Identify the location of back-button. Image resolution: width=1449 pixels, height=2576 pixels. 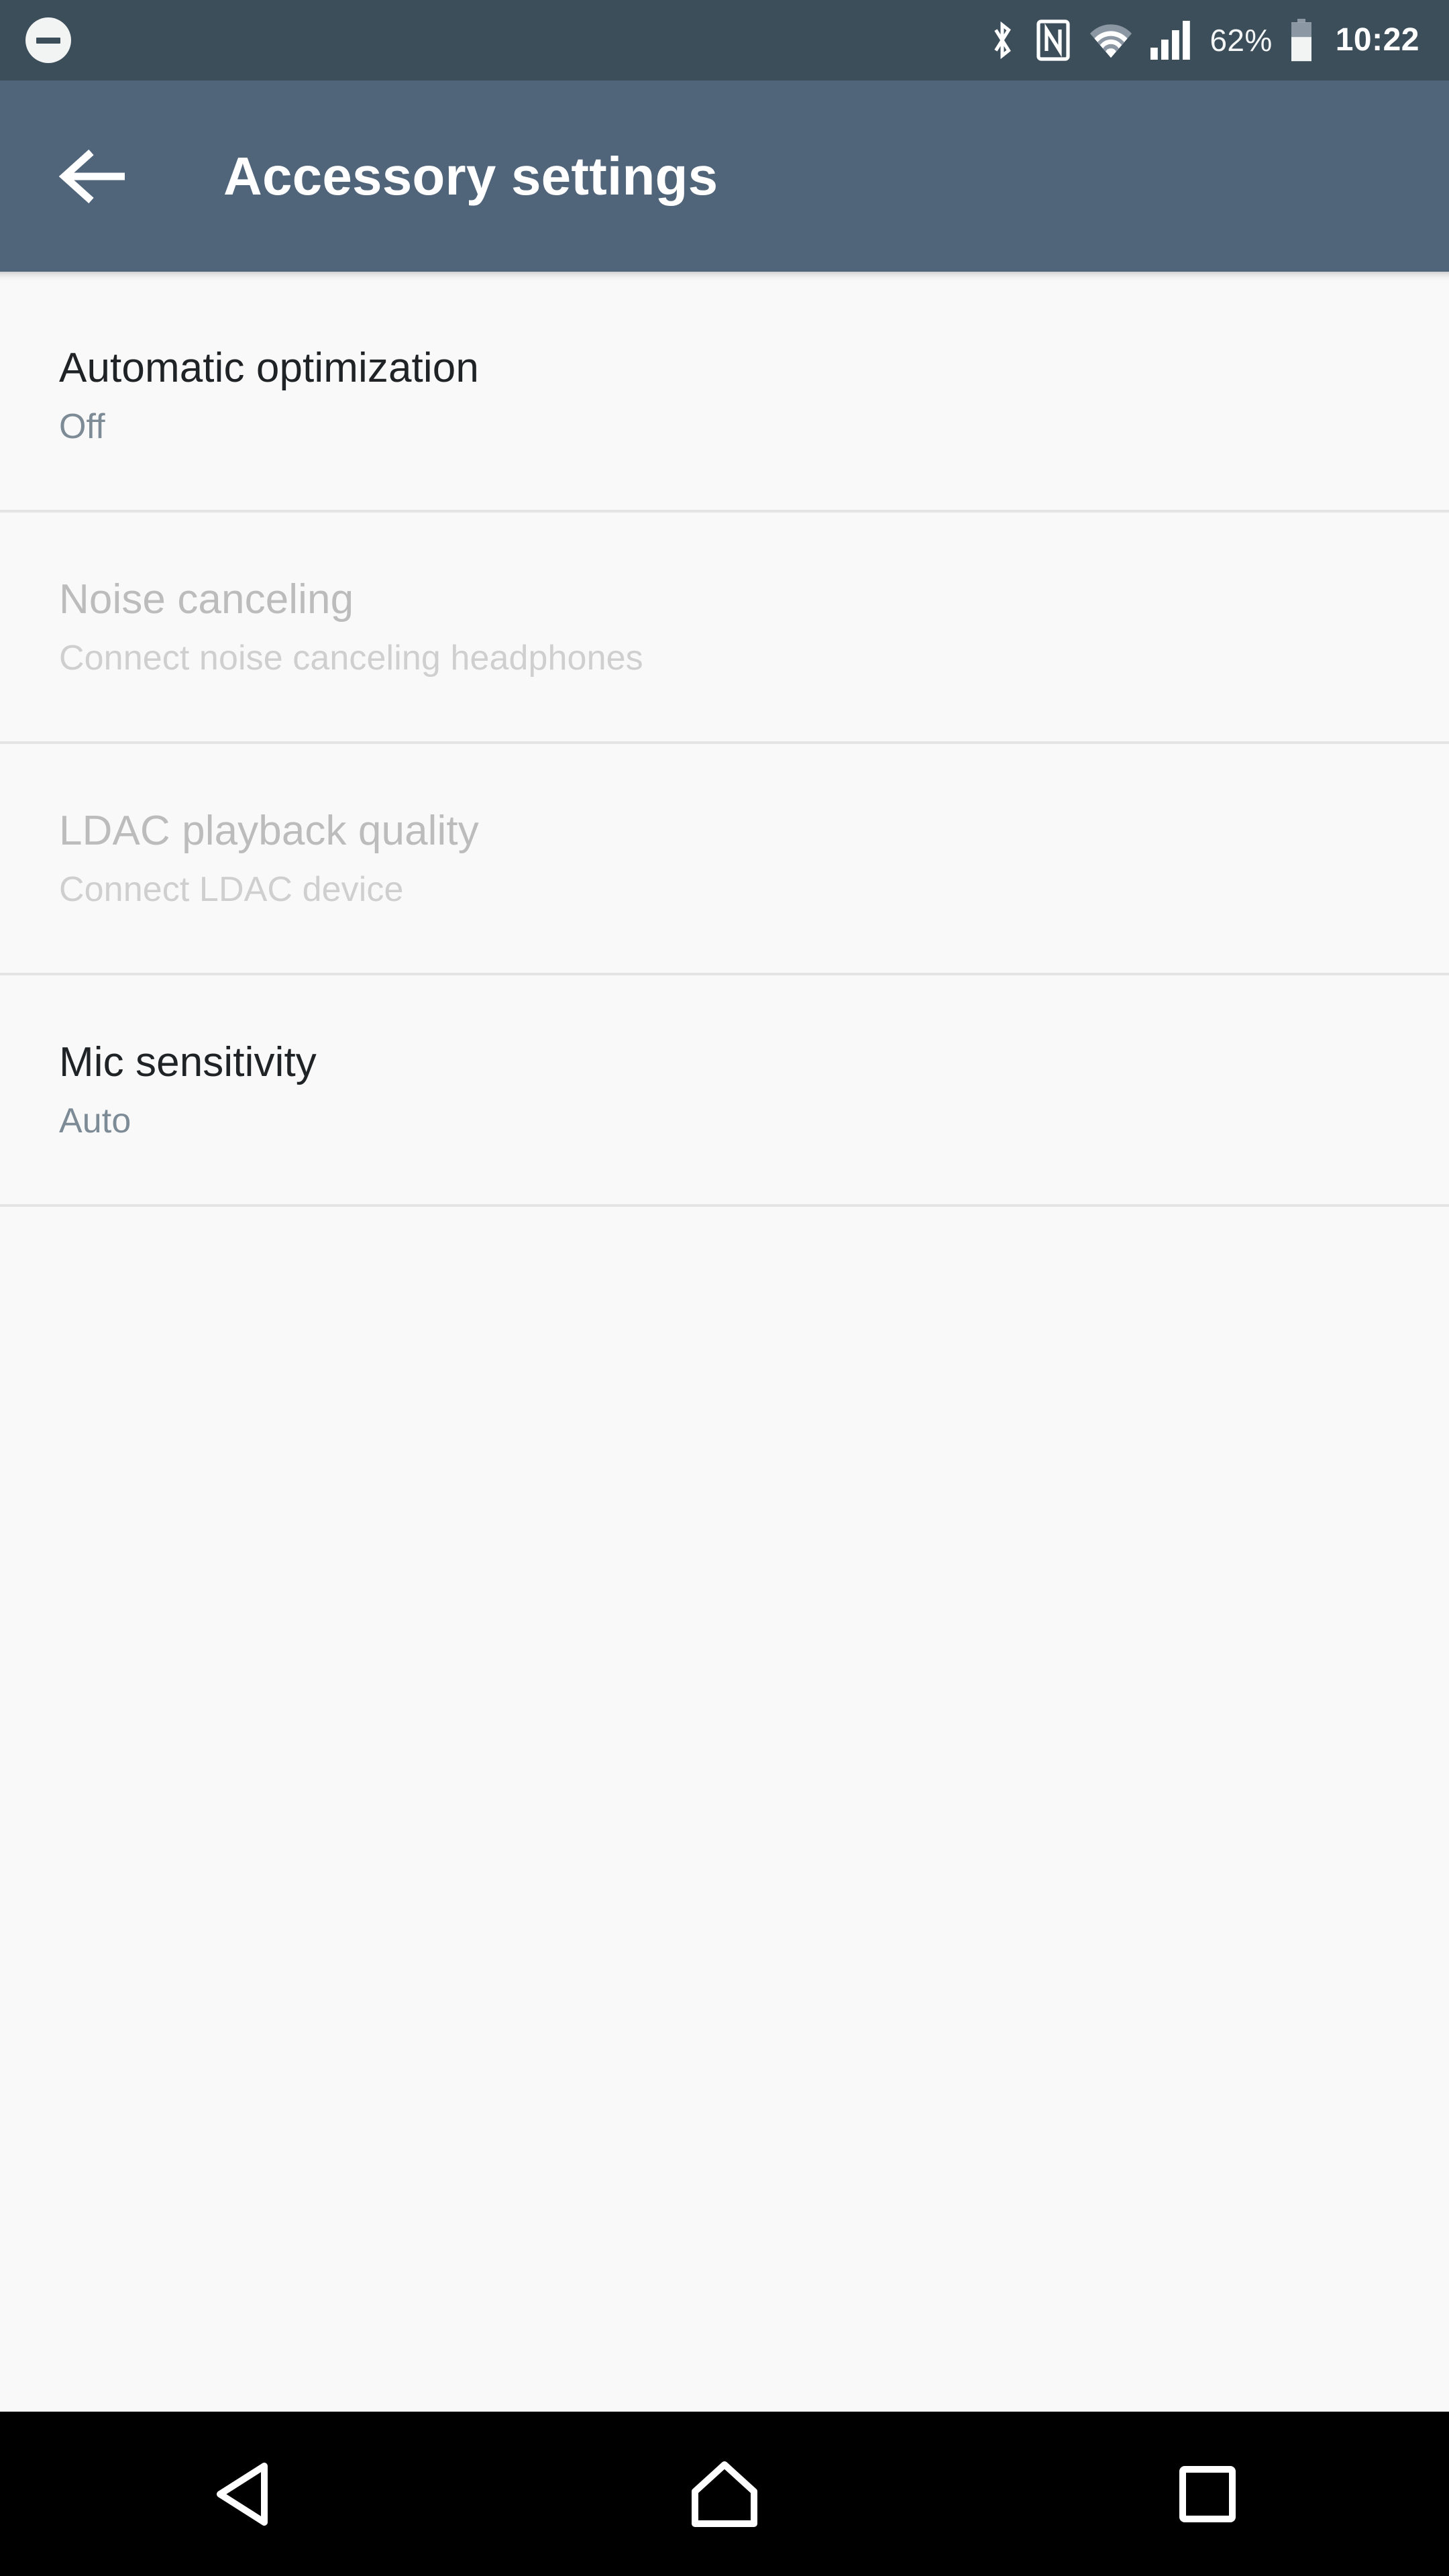
(99, 176).